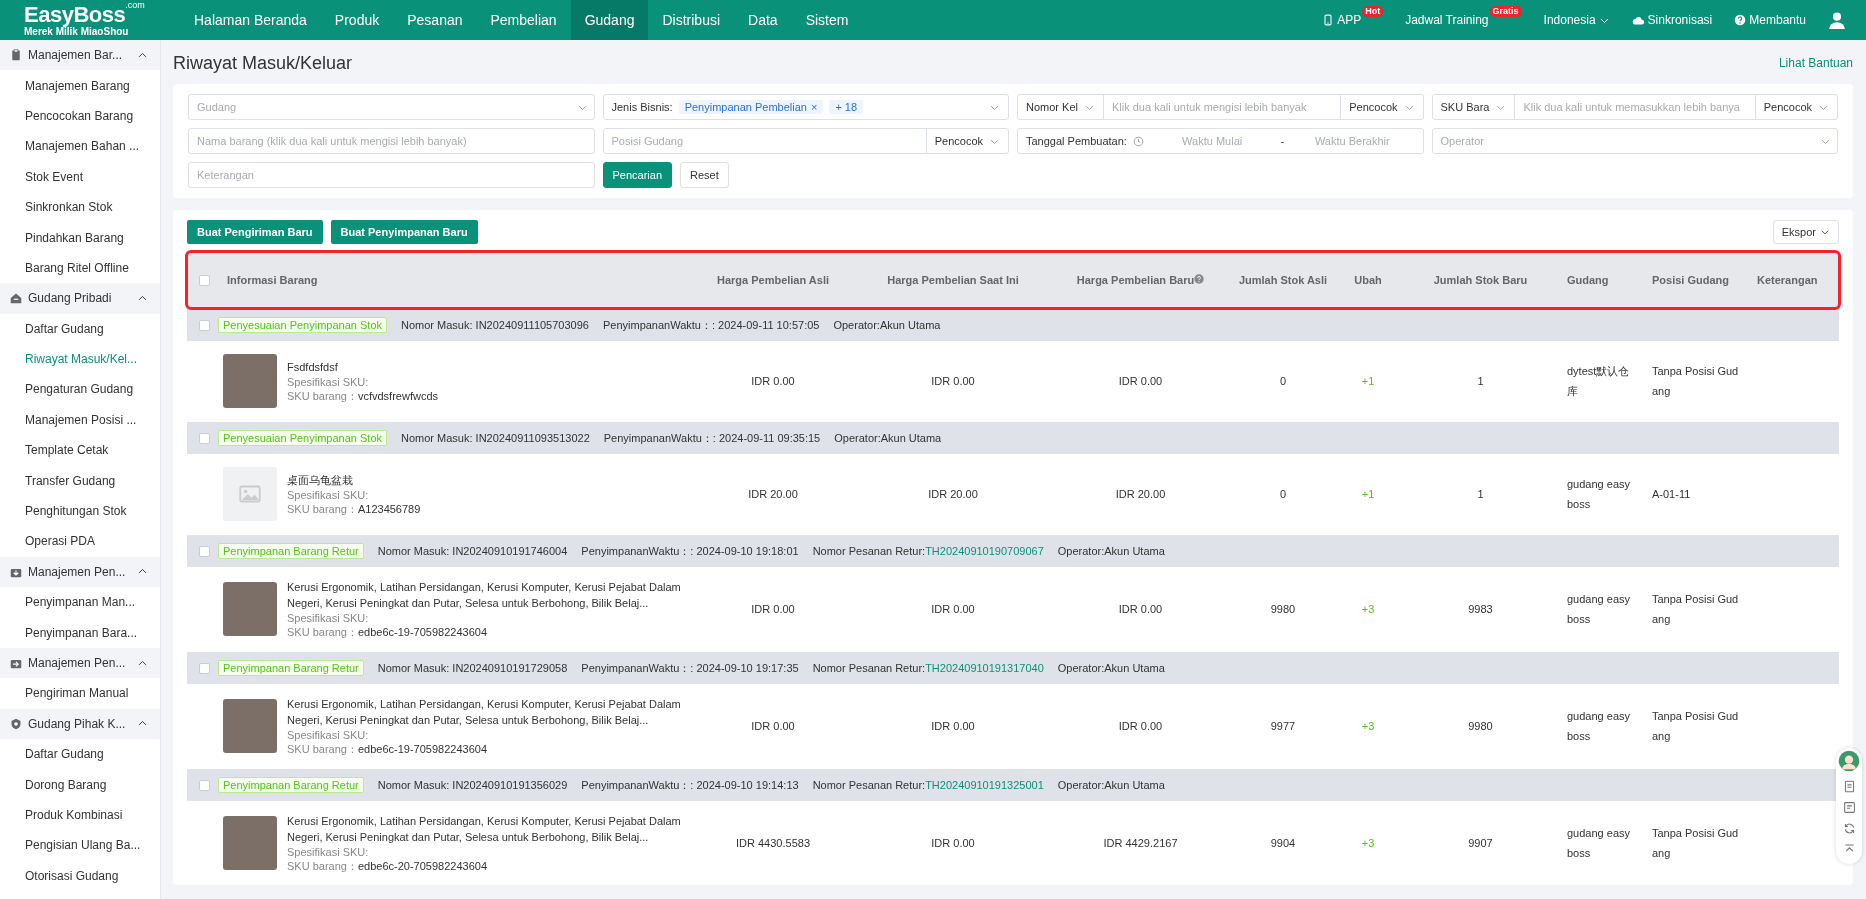 This screenshot has width=1866, height=899. Describe the element at coordinates (1849, 761) in the screenshot. I see `avatar-icon` at that location.